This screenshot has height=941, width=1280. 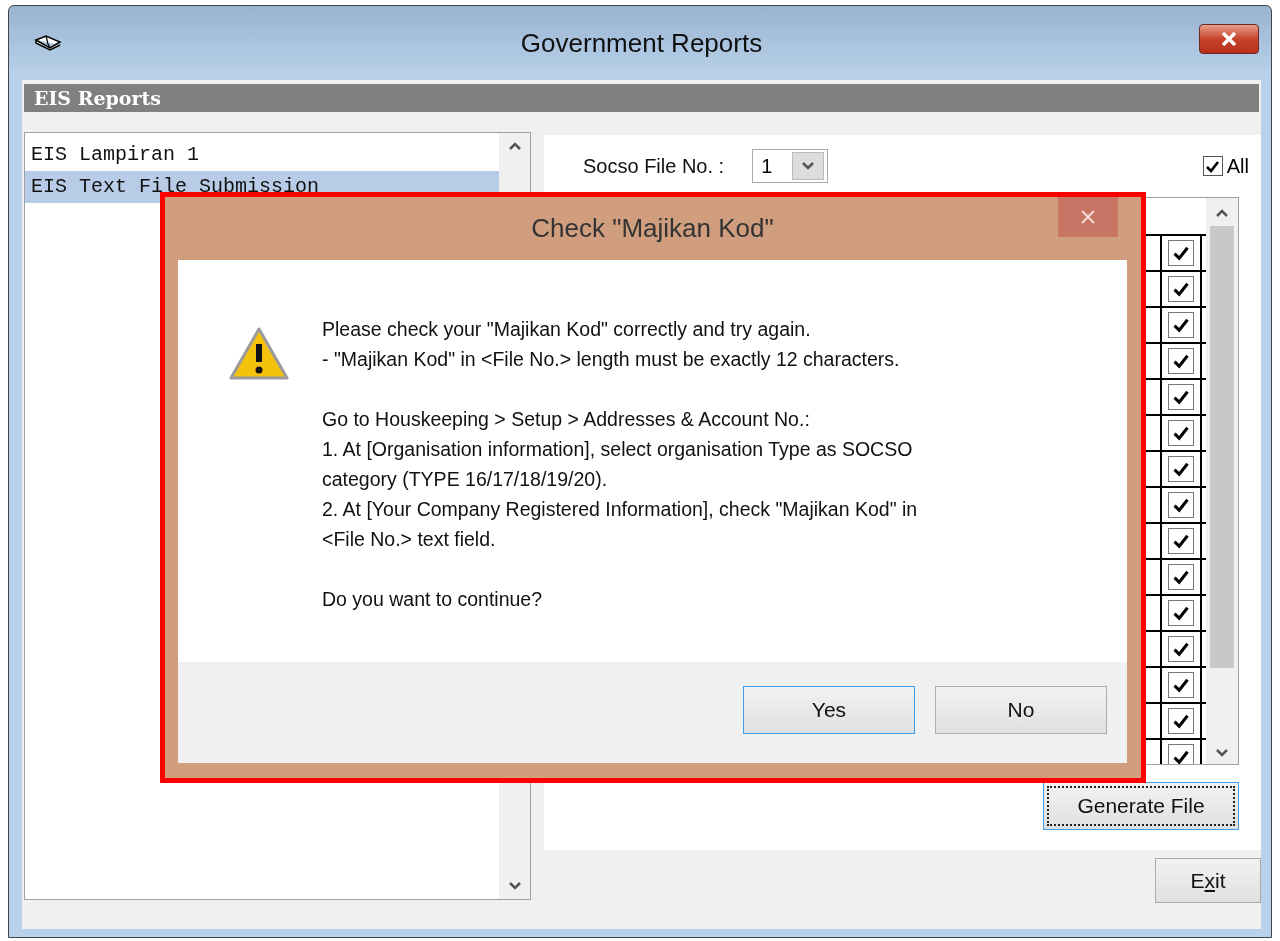 What do you see at coordinates (48, 43) in the screenshot?
I see `book-icon` at bounding box center [48, 43].